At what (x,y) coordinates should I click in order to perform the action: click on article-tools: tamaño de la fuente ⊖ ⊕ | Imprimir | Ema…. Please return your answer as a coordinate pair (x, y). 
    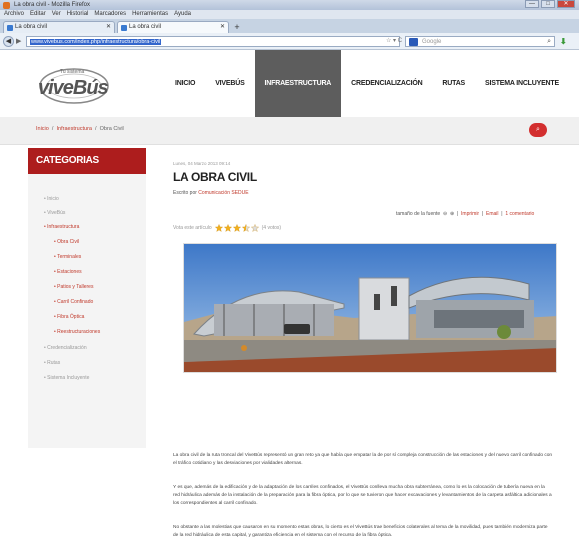
    Looking at the image, I should click on (465, 214).